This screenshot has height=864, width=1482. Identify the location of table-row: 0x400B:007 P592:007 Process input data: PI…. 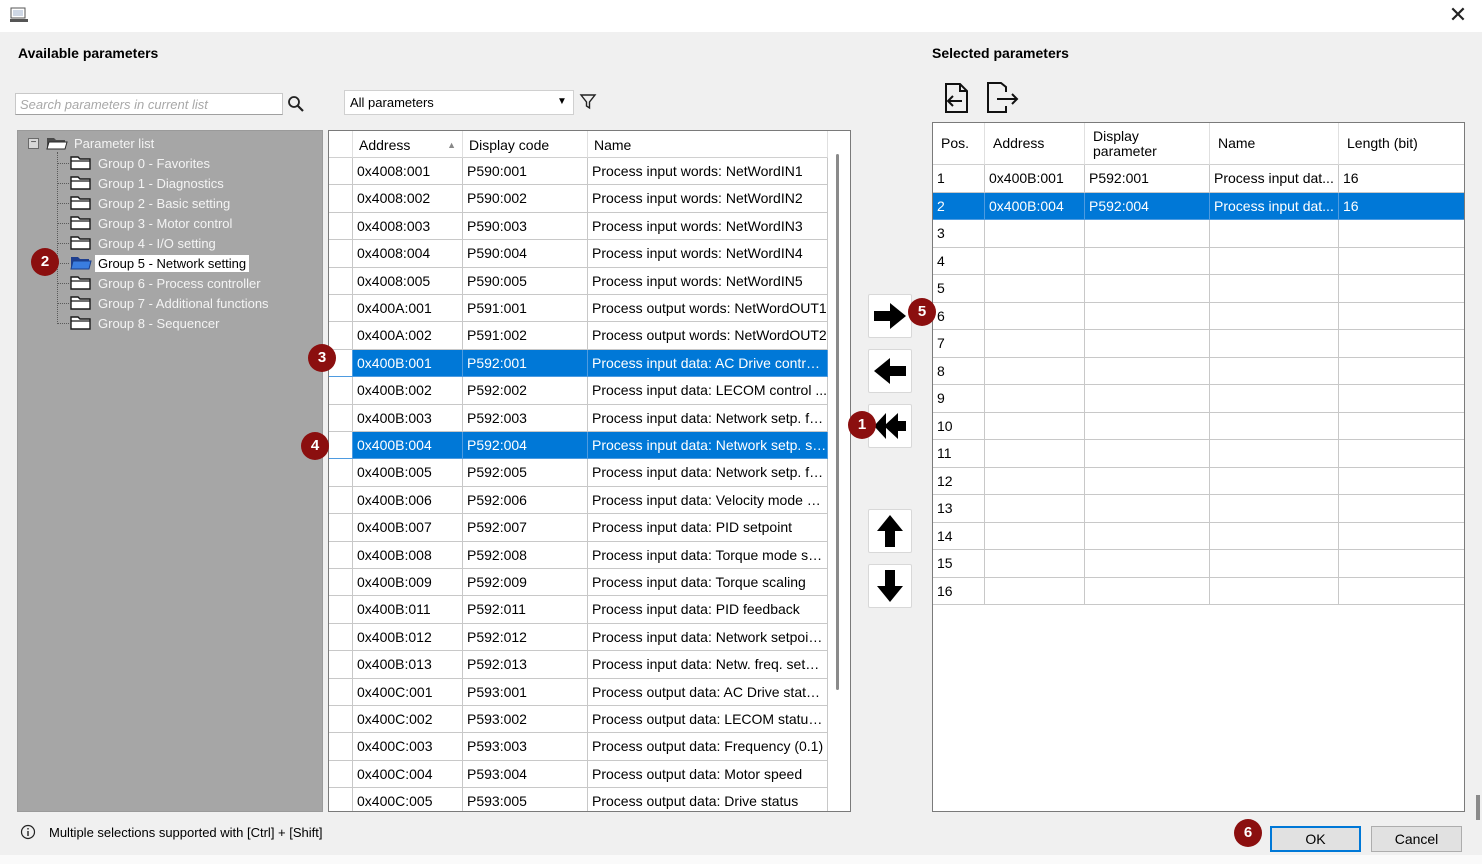
(578, 528).